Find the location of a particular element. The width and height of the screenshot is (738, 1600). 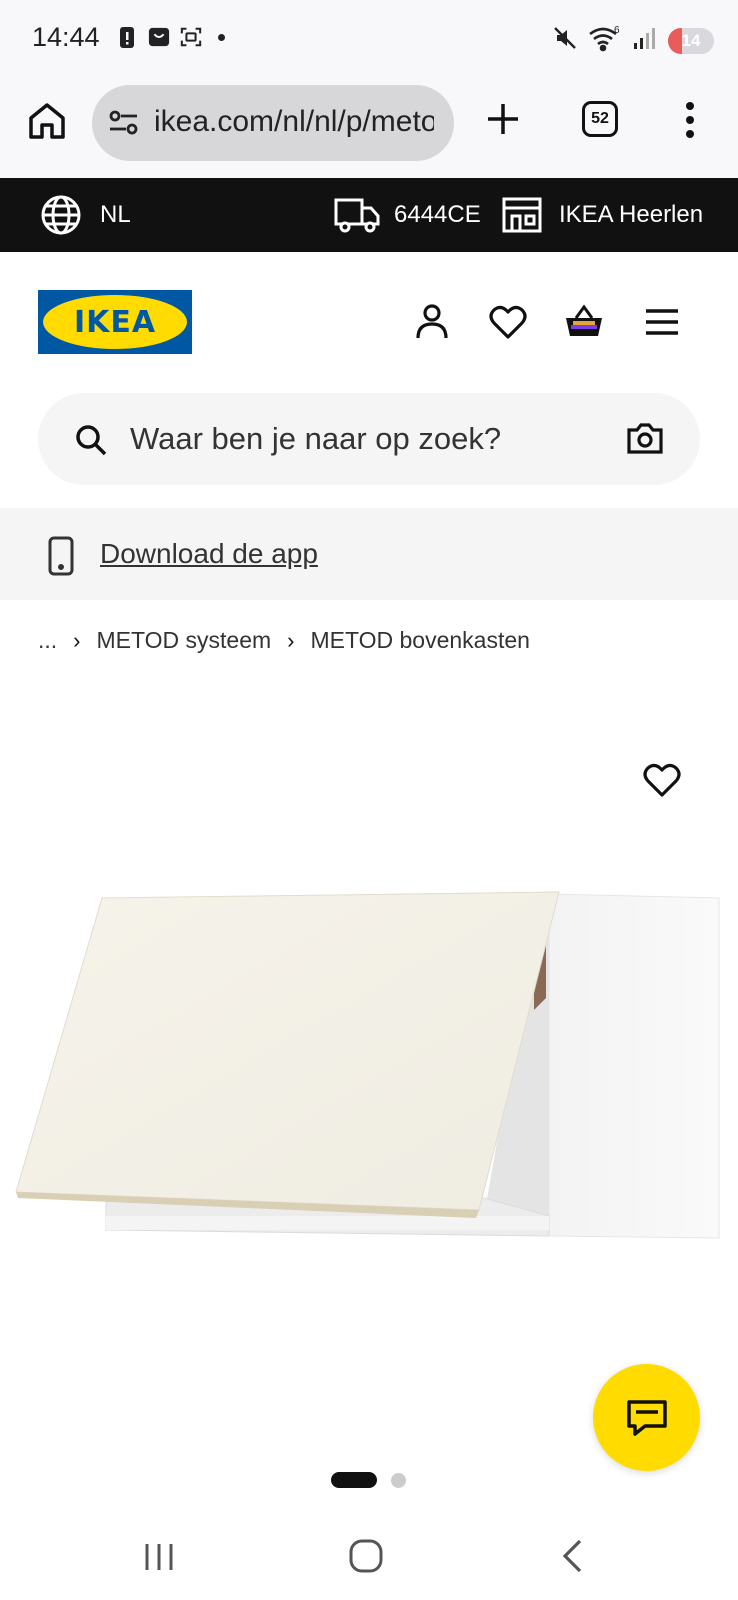

chat-icon is located at coordinates (646, 1417).